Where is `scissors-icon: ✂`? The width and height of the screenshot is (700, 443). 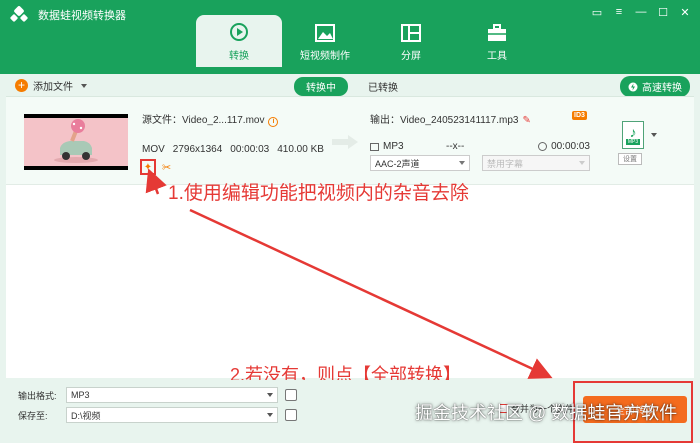
scissors-icon: ✂ is located at coordinates (166, 167).